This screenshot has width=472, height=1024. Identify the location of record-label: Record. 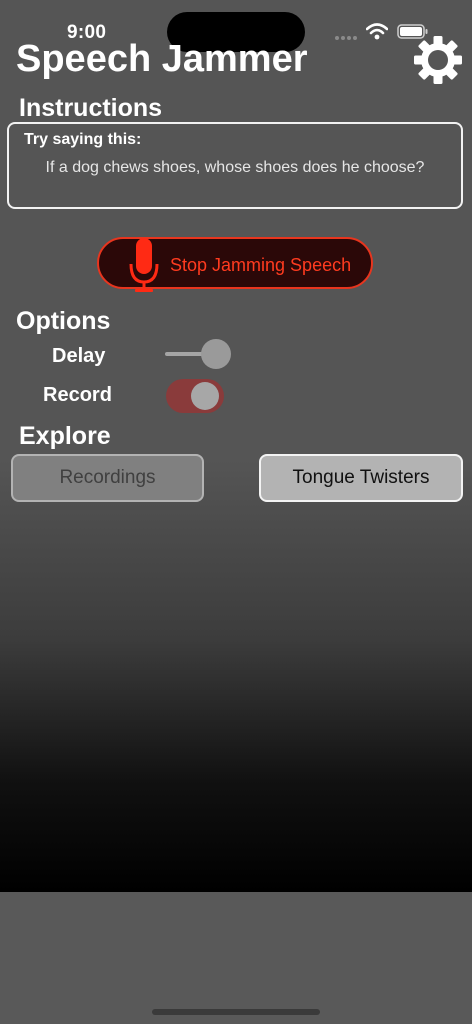
(77, 395).